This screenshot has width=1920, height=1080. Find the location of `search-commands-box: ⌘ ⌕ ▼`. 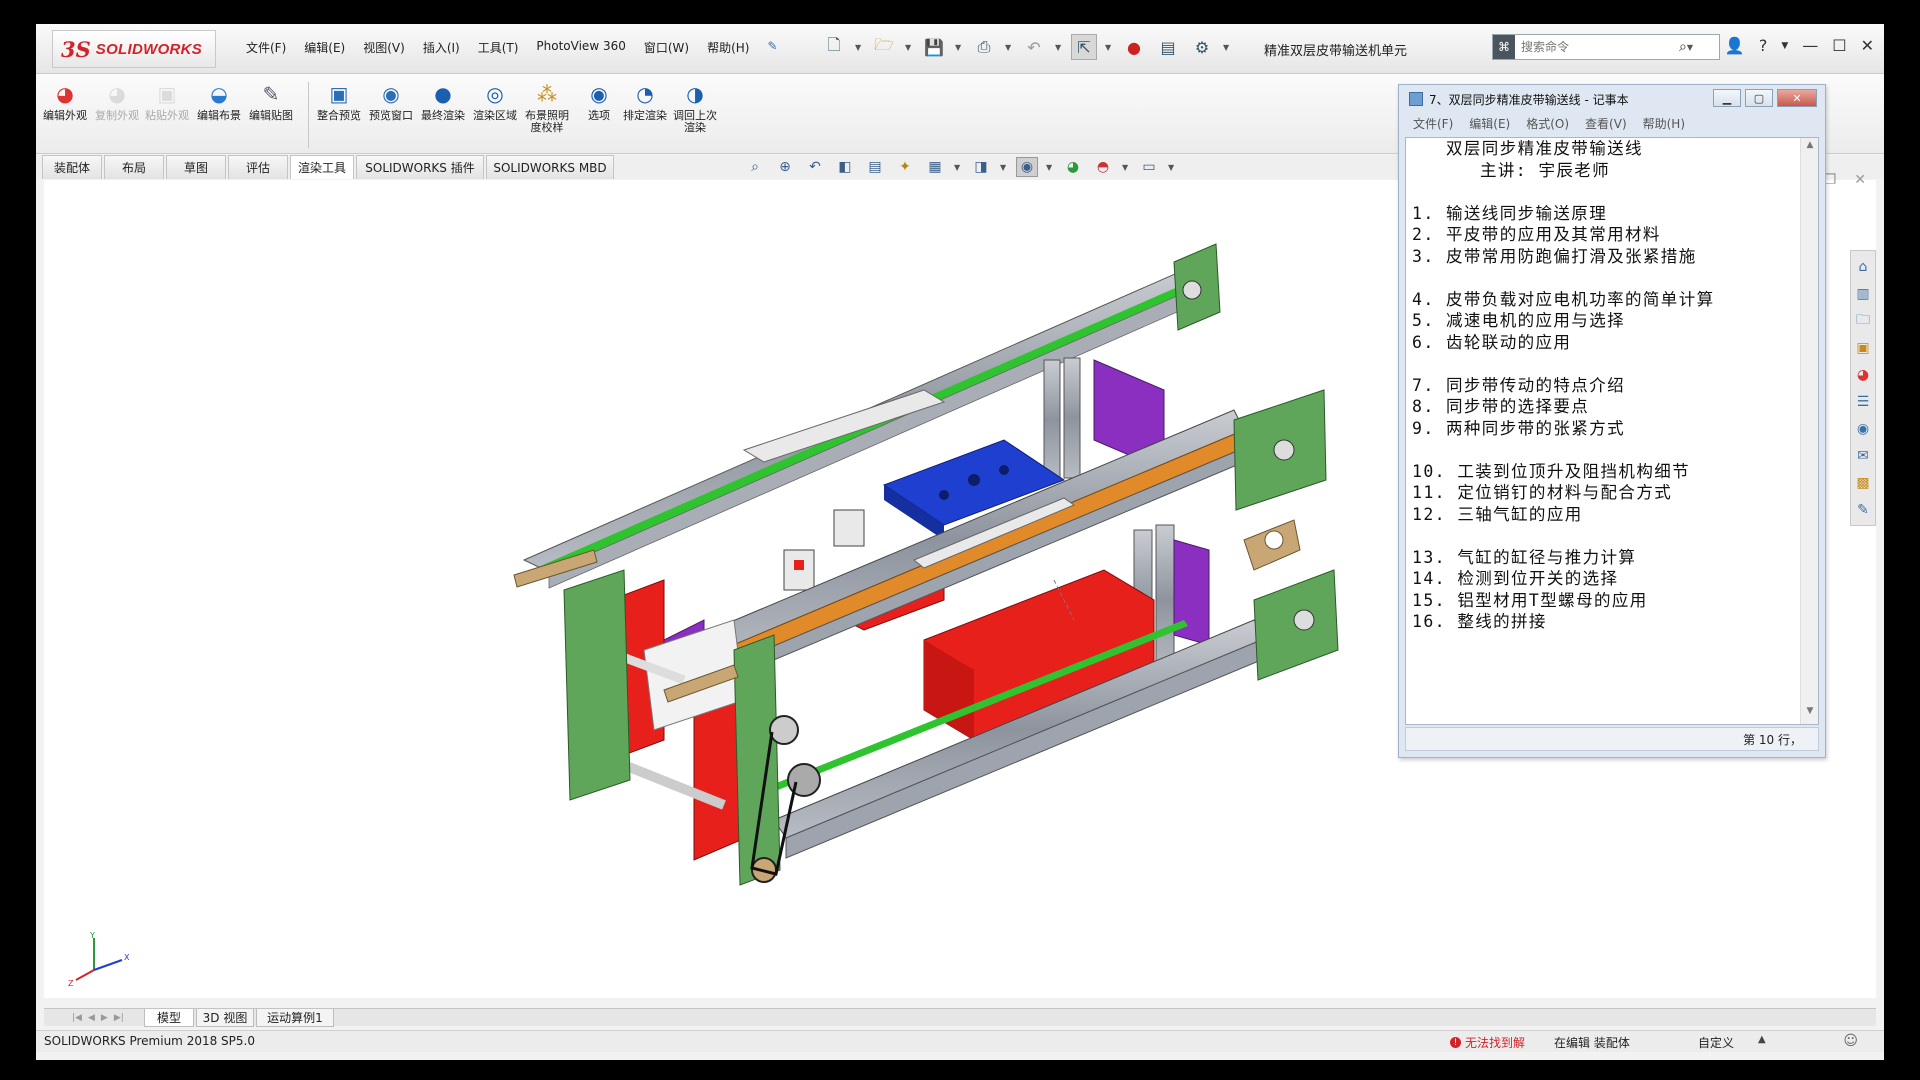

search-commands-box: ⌘ ⌕ ▼ is located at coordinates (1606, 47).